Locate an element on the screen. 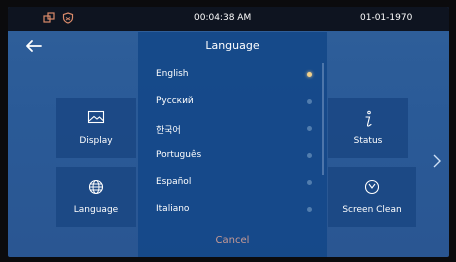 The width and height of the screenshot is (456, 262). shield-icon is located at coordinates (68, 18).